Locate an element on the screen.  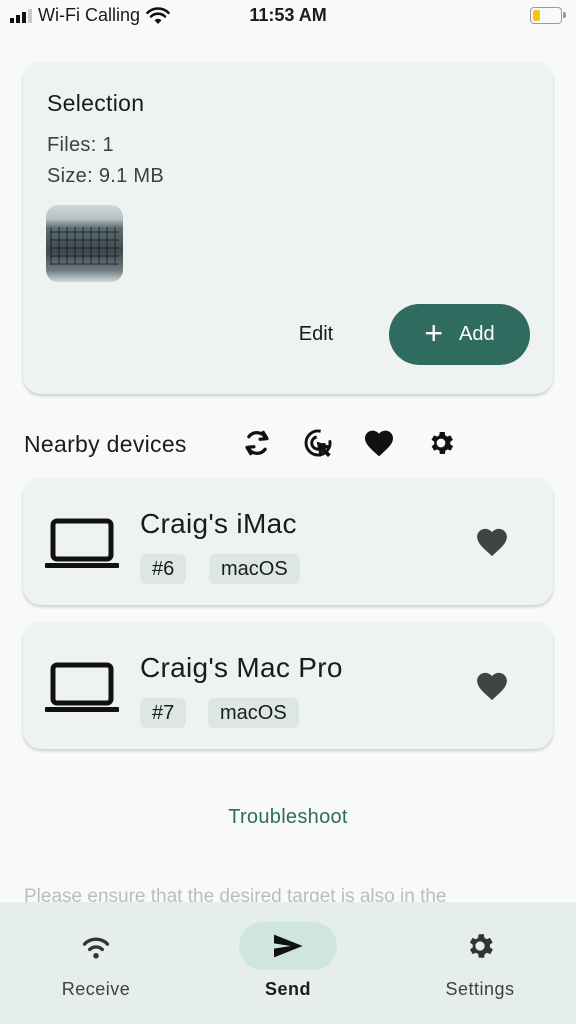
send-icon is located at coordinates (288, 946).